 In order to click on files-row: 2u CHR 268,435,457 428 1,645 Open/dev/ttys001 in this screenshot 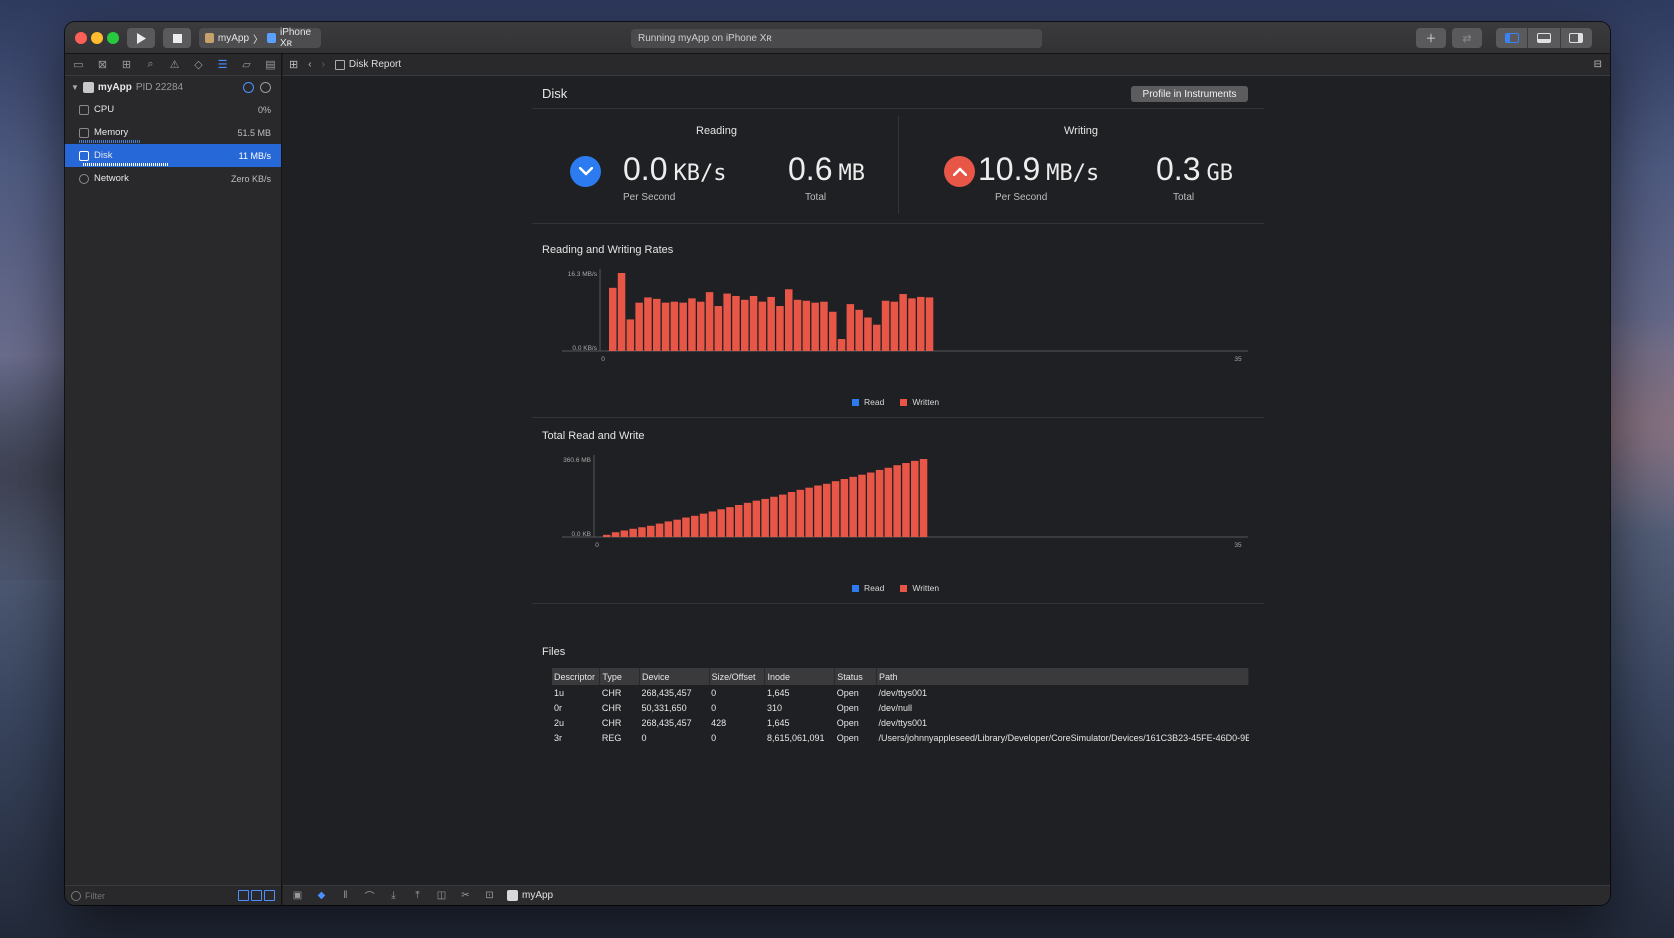, I will do `click(900, 722)`.